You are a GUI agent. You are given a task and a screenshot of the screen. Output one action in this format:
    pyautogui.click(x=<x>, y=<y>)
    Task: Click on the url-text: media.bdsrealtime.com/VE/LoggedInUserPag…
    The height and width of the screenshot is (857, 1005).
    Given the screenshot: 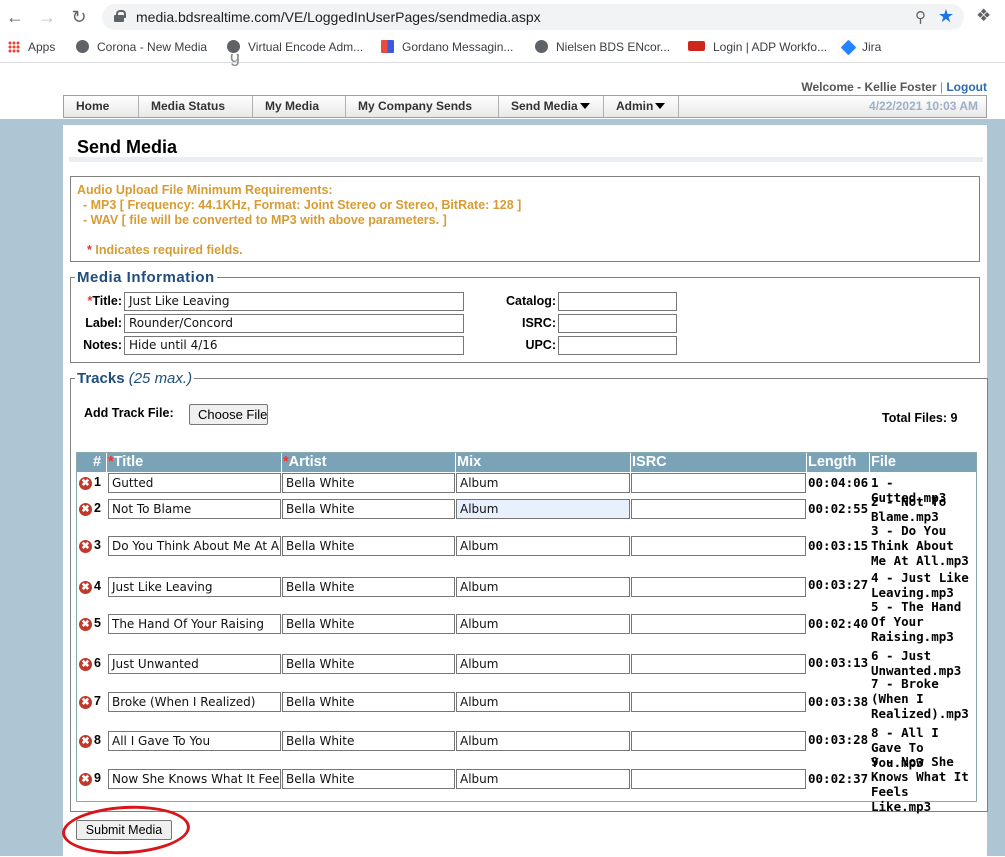 What is the action you would take?
    pyautogui.click(x=338, y=17)
    